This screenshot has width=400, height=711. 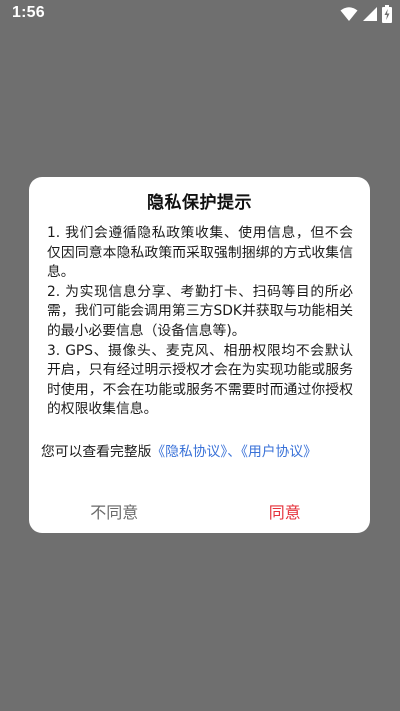 I want to click on dialog-title: 隐私保护提示, so click(x=199, y=203).